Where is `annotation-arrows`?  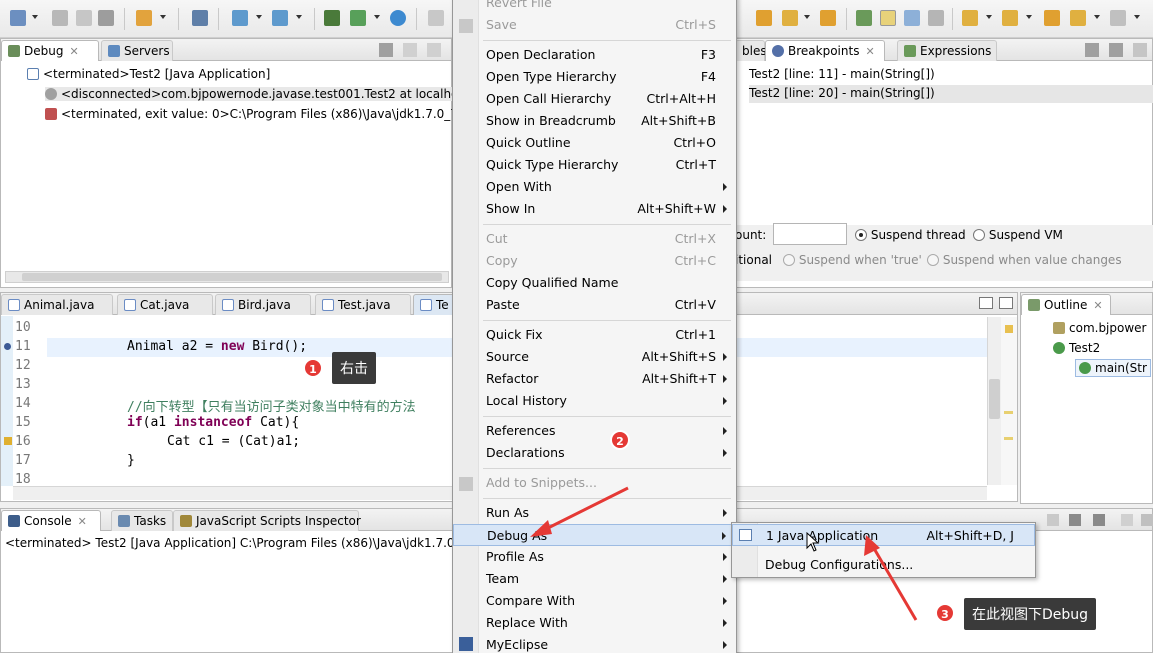 annotation-arrows is located at coordinates (724, 553).